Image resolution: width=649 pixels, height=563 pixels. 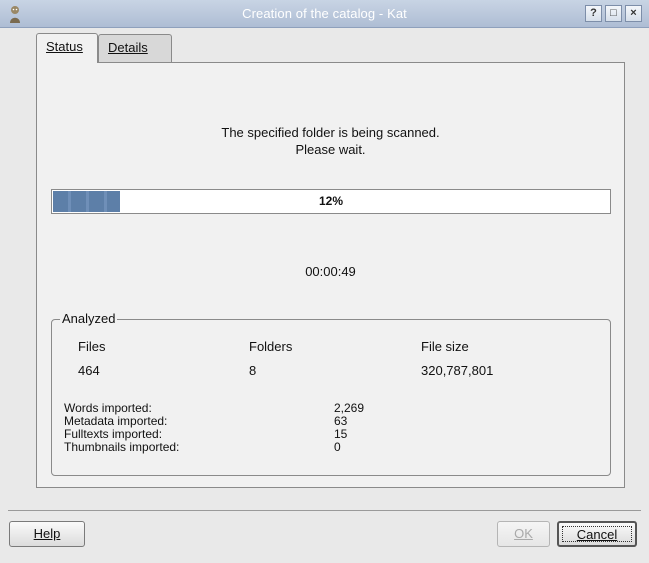 I want to click on help-button-label: Help, so click(x=47, y=533).